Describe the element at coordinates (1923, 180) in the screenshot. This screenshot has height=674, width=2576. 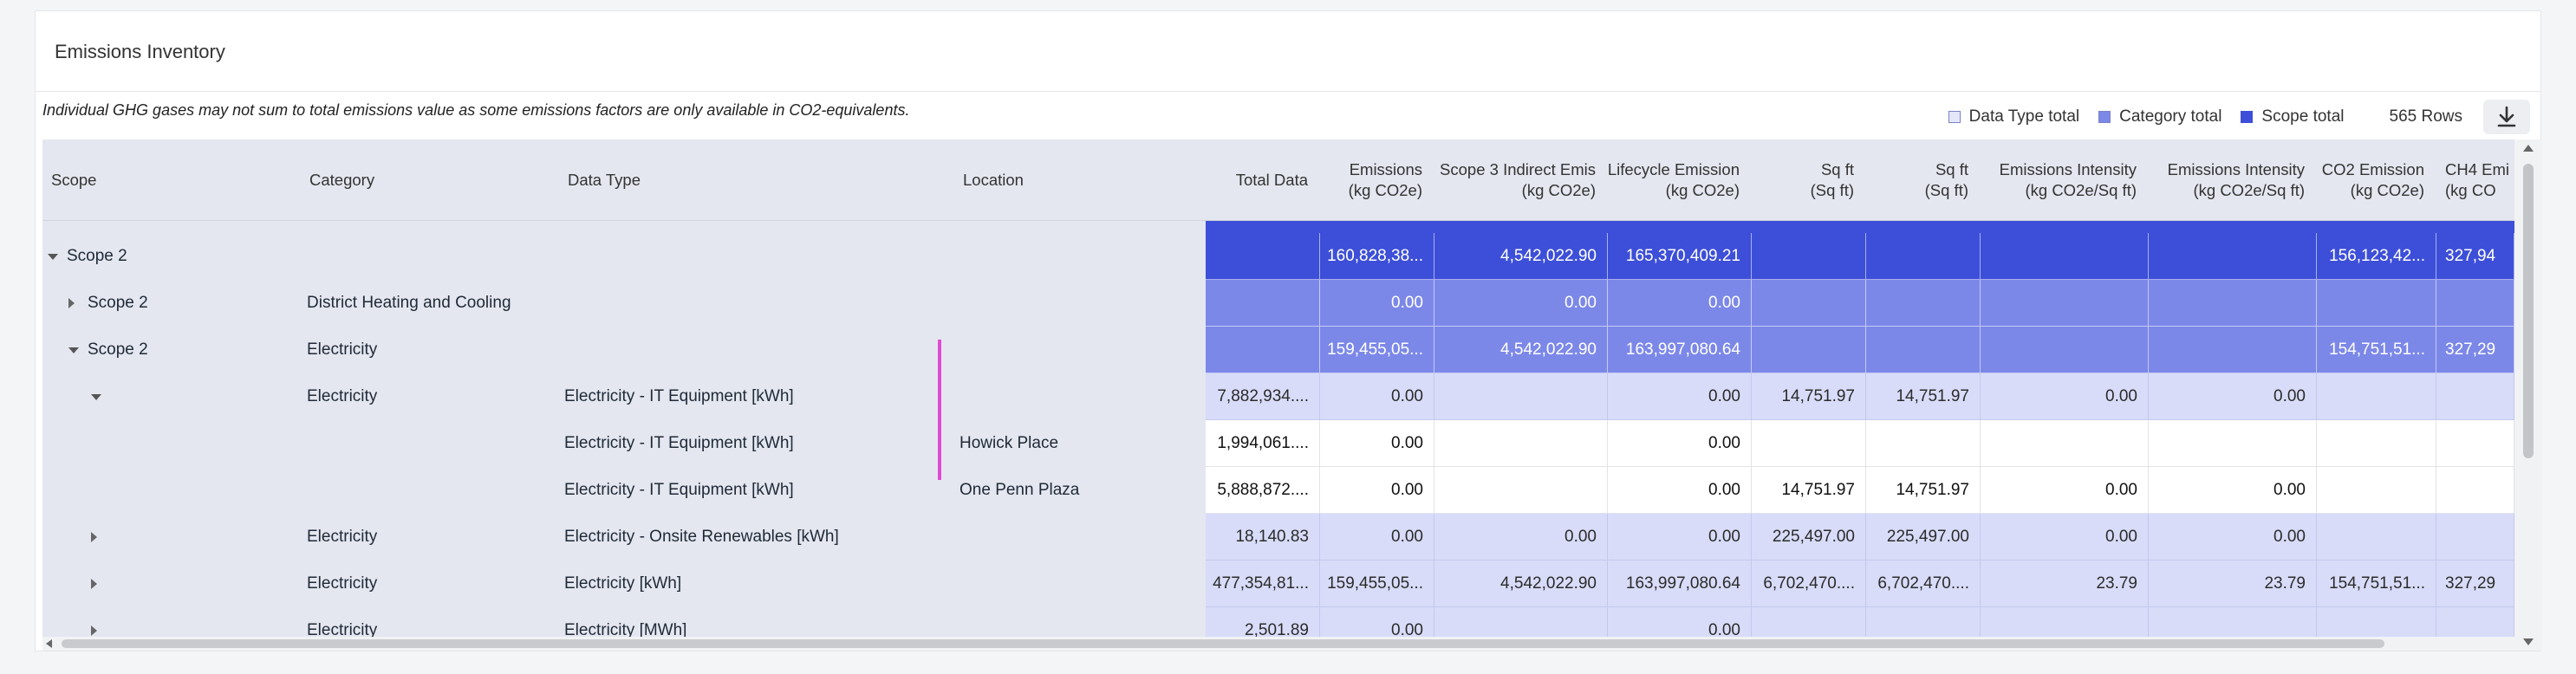
I see `column-header-sqft-2: Sq ft (Sq ft)` at that location.